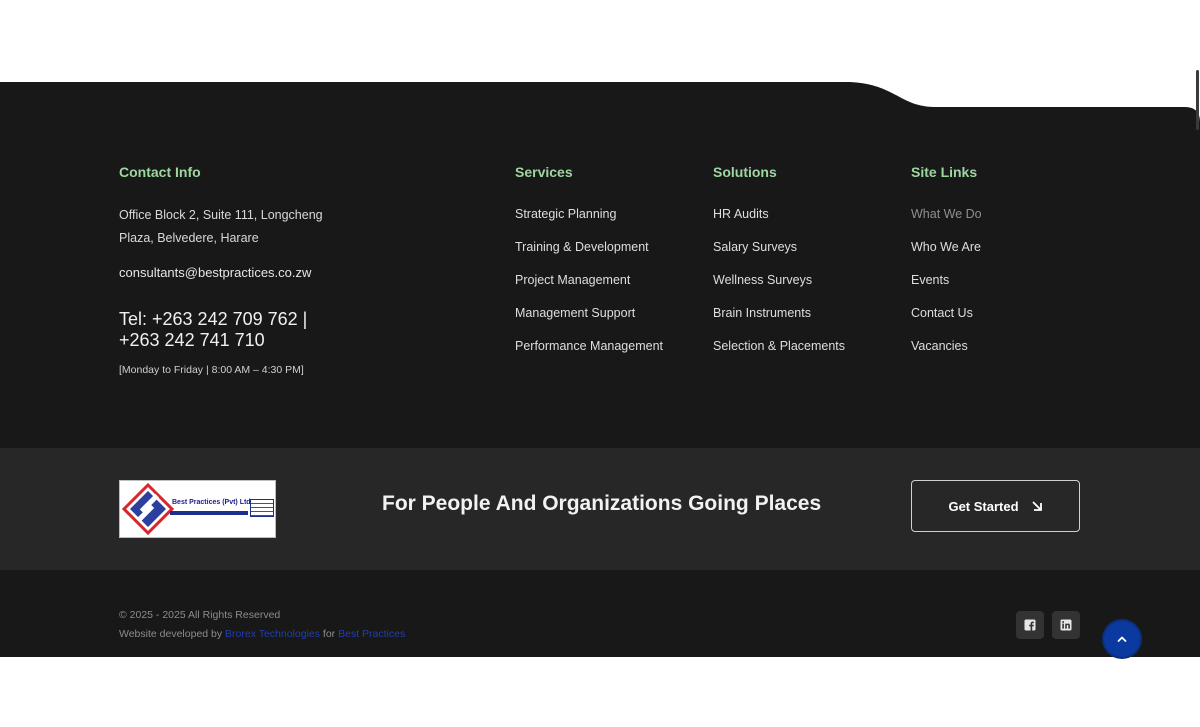 This screenshot has width=1200, height=727. What do you see at coordinates (209, 513) in the screenshot?
I see `logo-stripe` at bounding box center [209, 513].